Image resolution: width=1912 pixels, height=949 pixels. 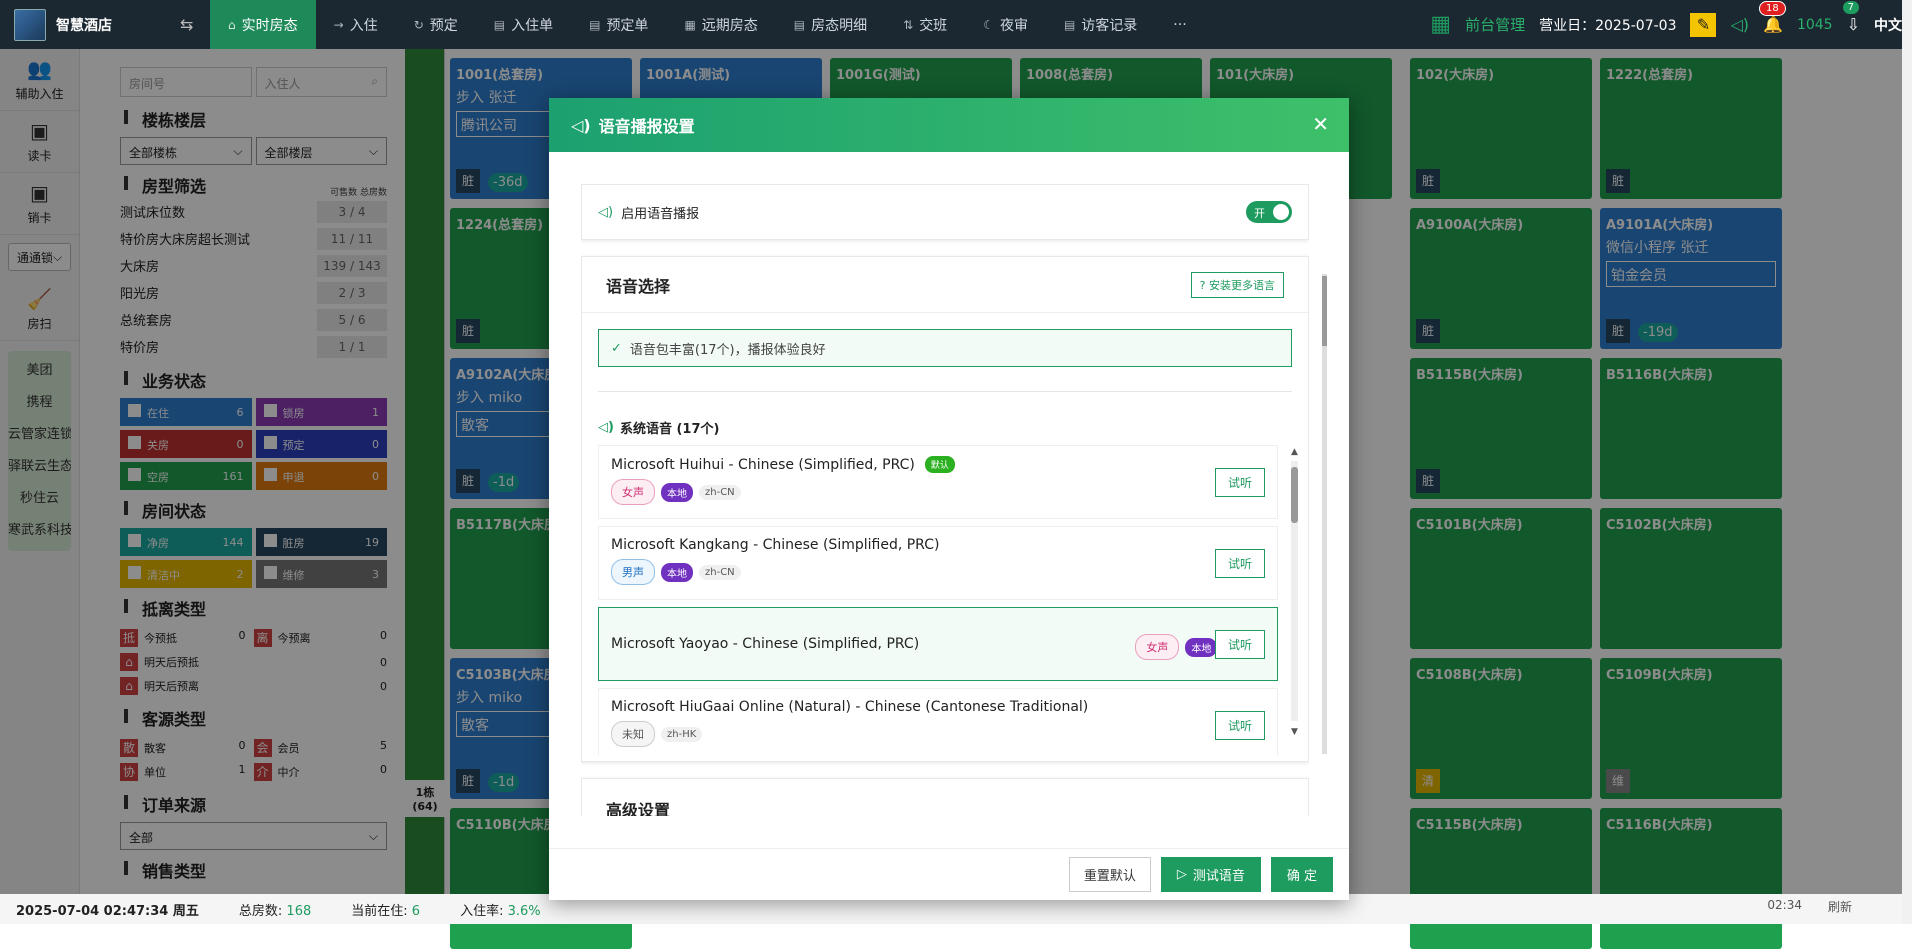 What do you see at coordinates (1259, 213) in the screenshot?
I see `toggle-text: 开` at bounding box center [1259, 213].